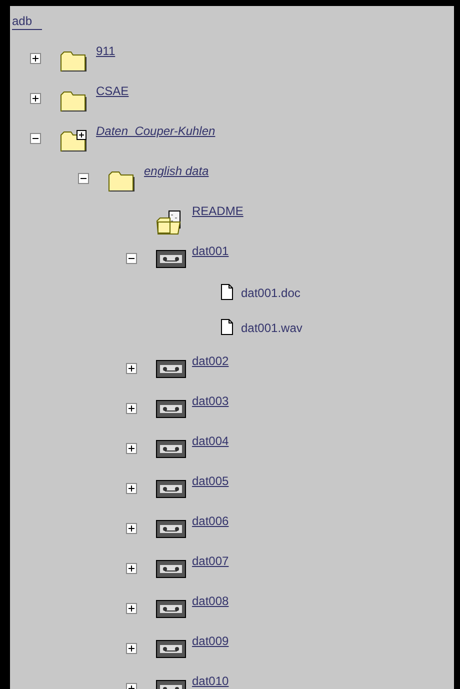  I want to click on tree-item-link: dat007, so click(210, 561).